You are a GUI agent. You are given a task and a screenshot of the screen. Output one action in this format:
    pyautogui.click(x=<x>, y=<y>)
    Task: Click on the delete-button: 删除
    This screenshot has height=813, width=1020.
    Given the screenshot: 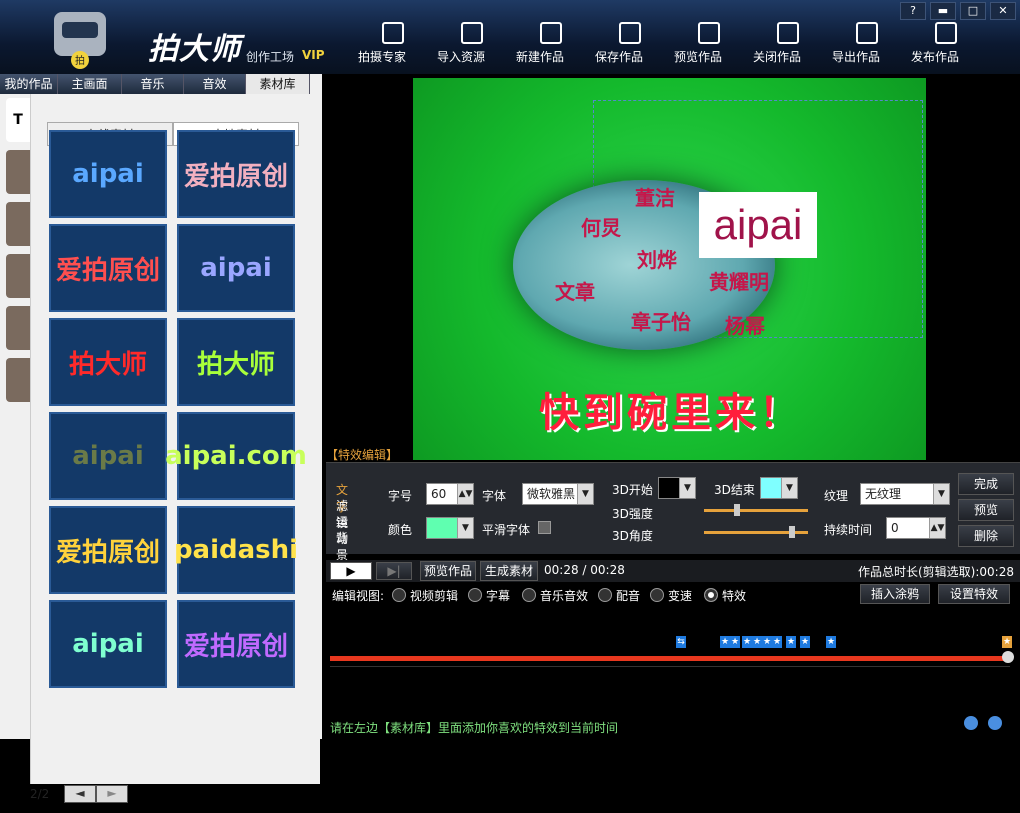 What is the action you would take?
    pyautogui.click(x=986, y=536)
    